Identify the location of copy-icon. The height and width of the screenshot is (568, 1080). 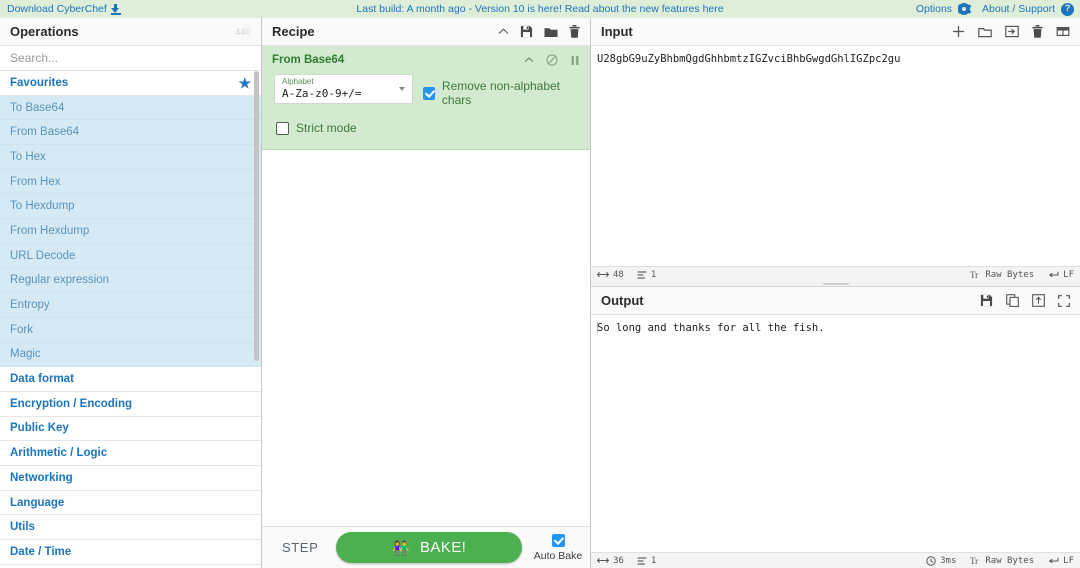
(1012, 300).